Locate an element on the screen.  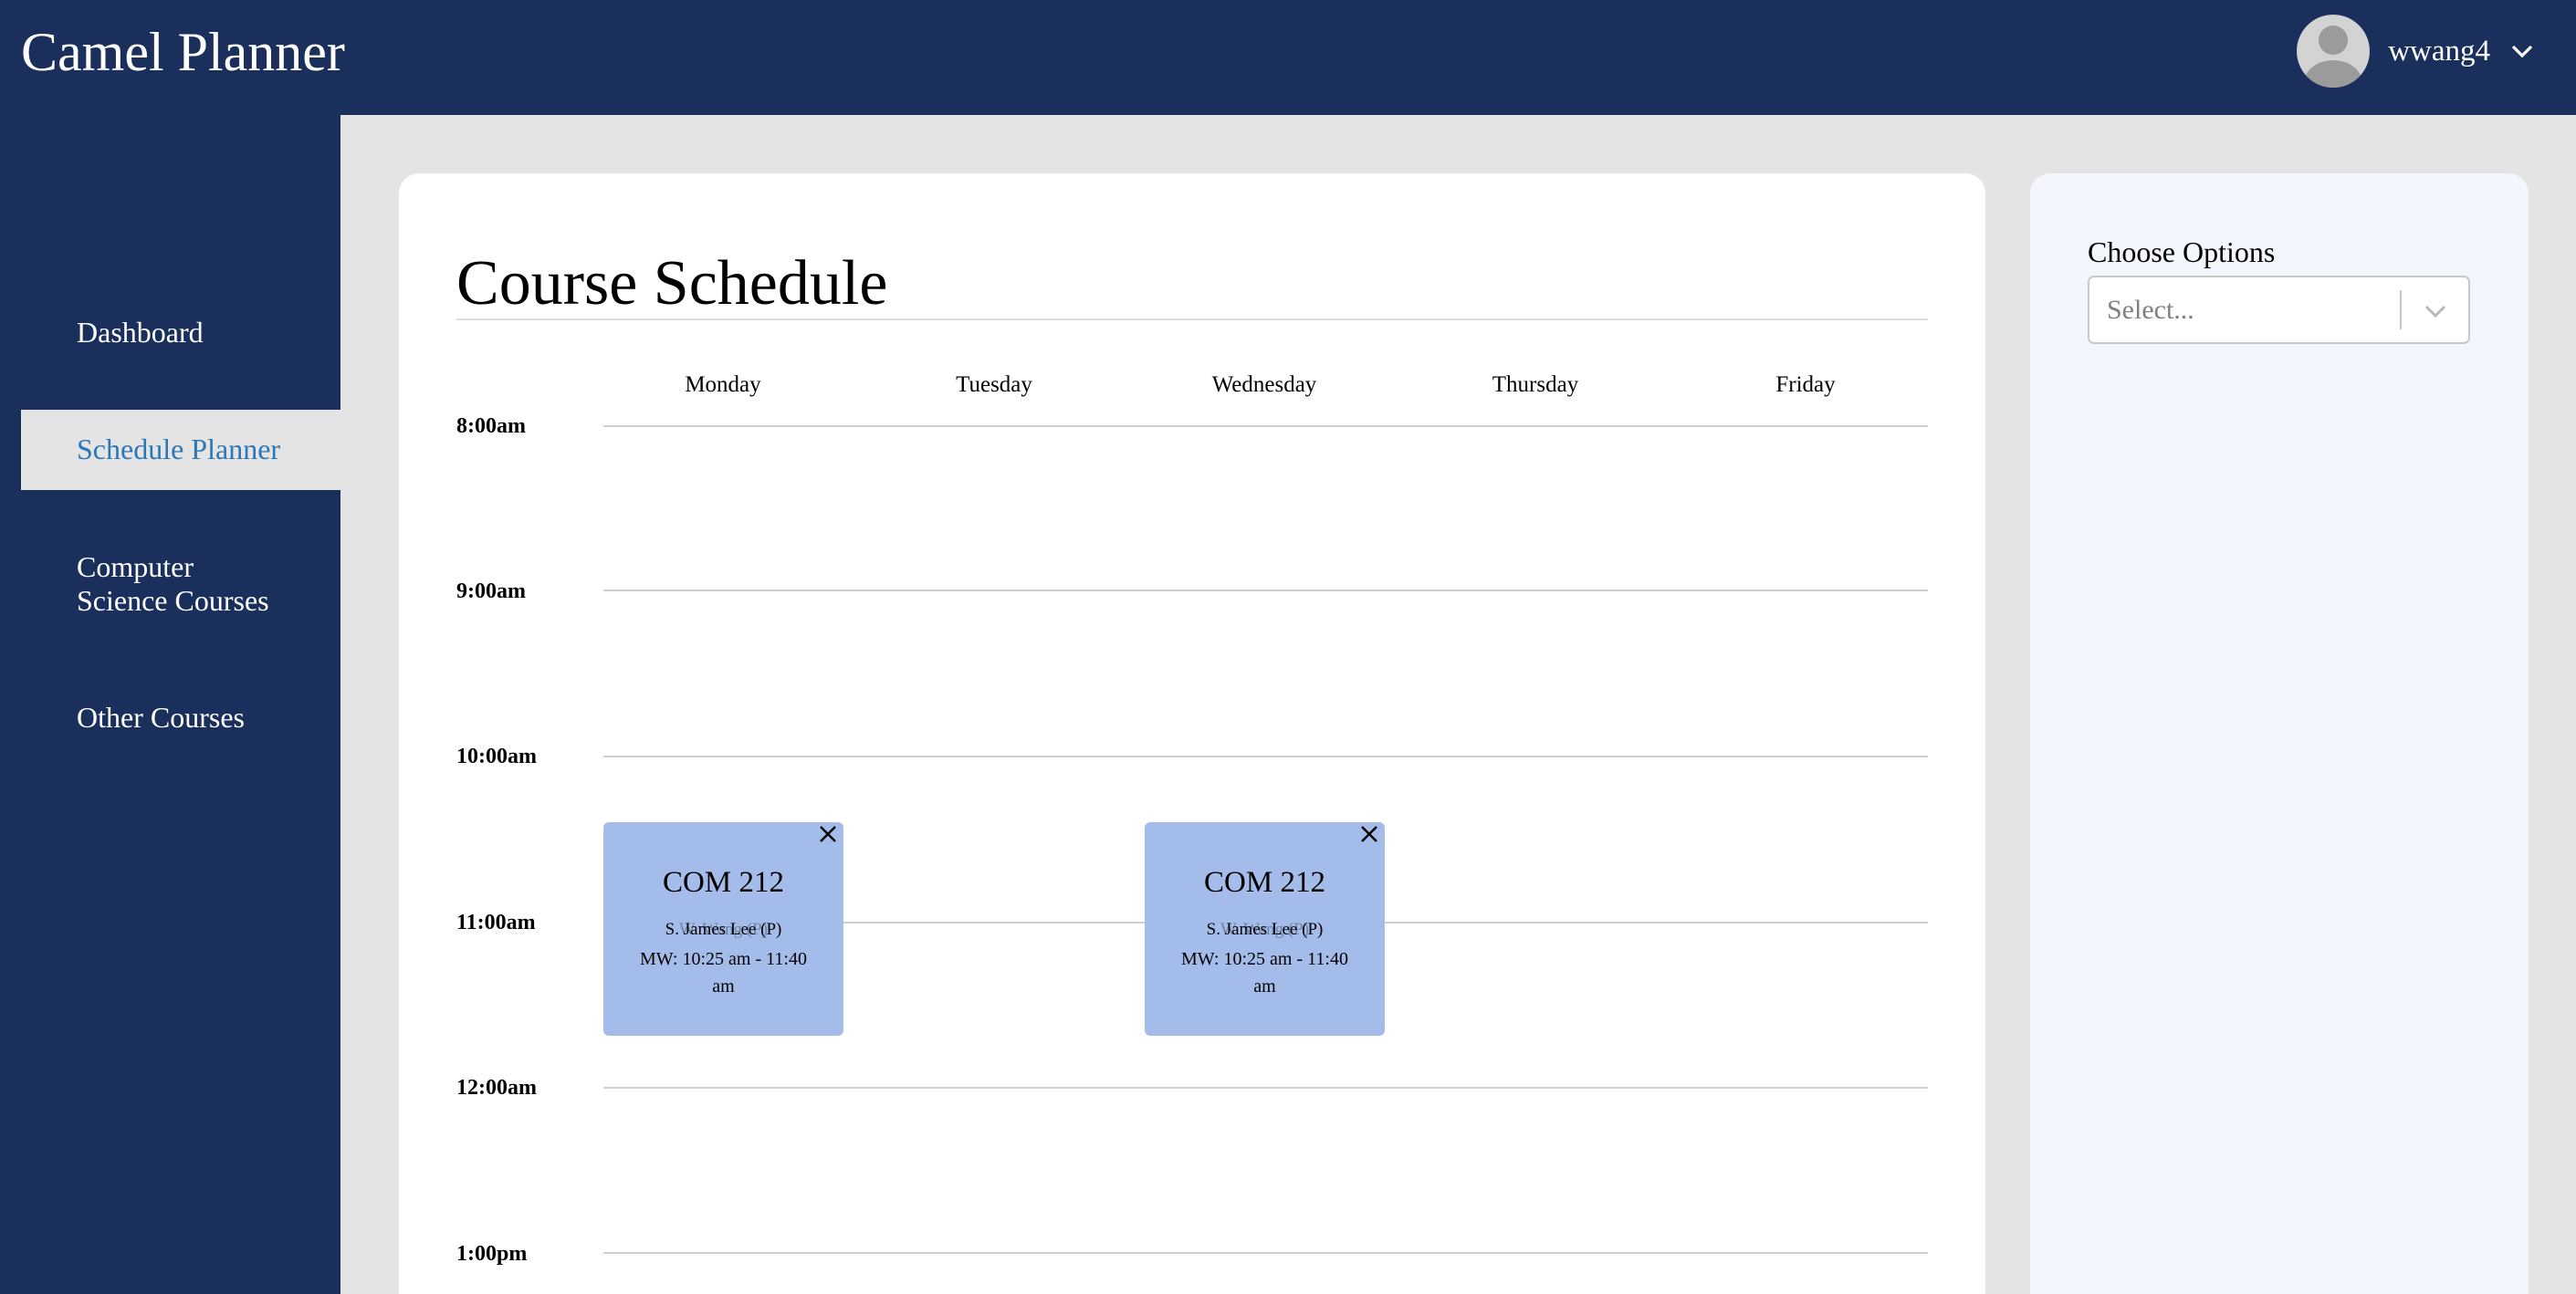
sidebar-item-computer-science-courses: Computer Science Courses is located at coordinates (170, 584).